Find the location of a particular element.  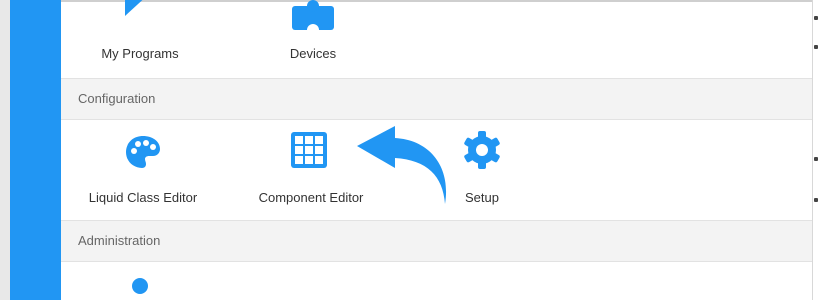

tile-devices: Devices is located at coordinates (313, 36).